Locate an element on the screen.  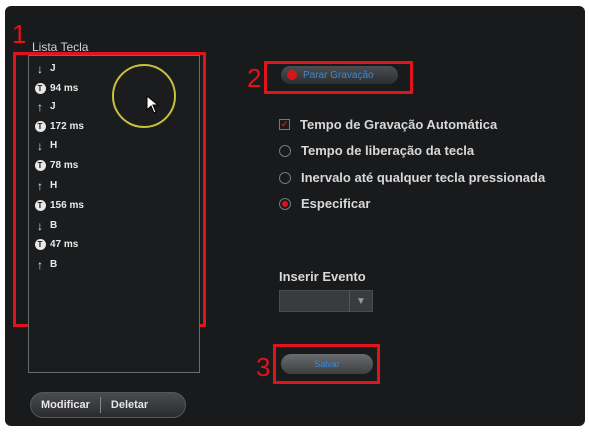
event-text: 156 ms is located at coordinates (67, 205).